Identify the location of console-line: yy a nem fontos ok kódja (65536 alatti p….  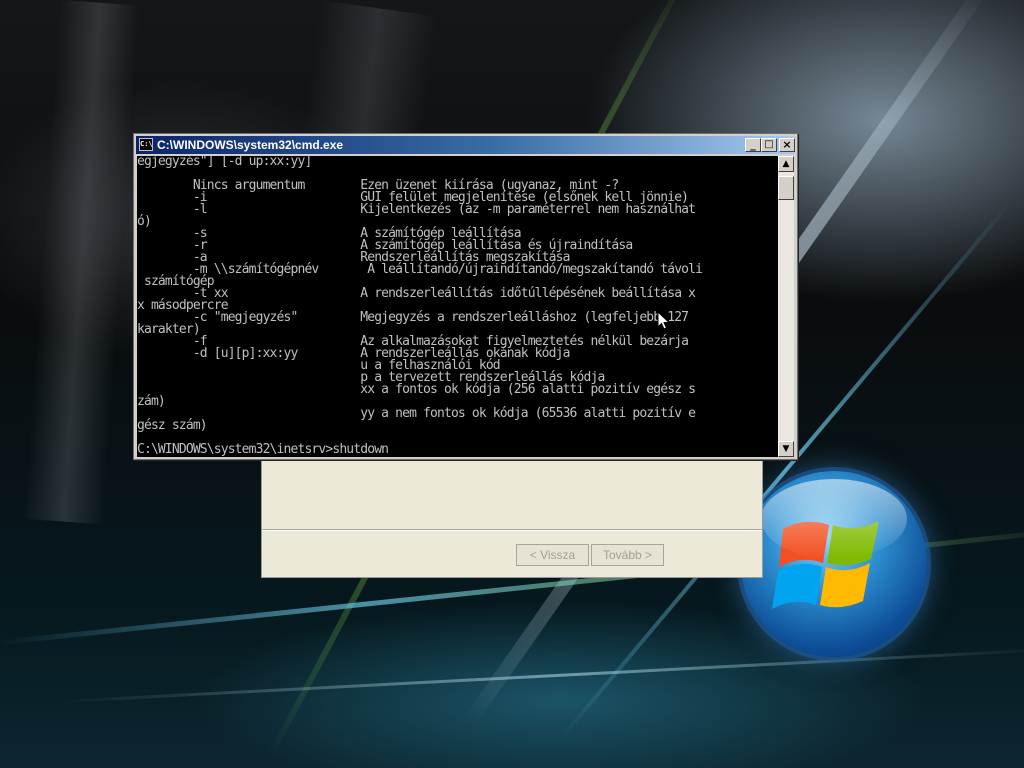
(416, 413).